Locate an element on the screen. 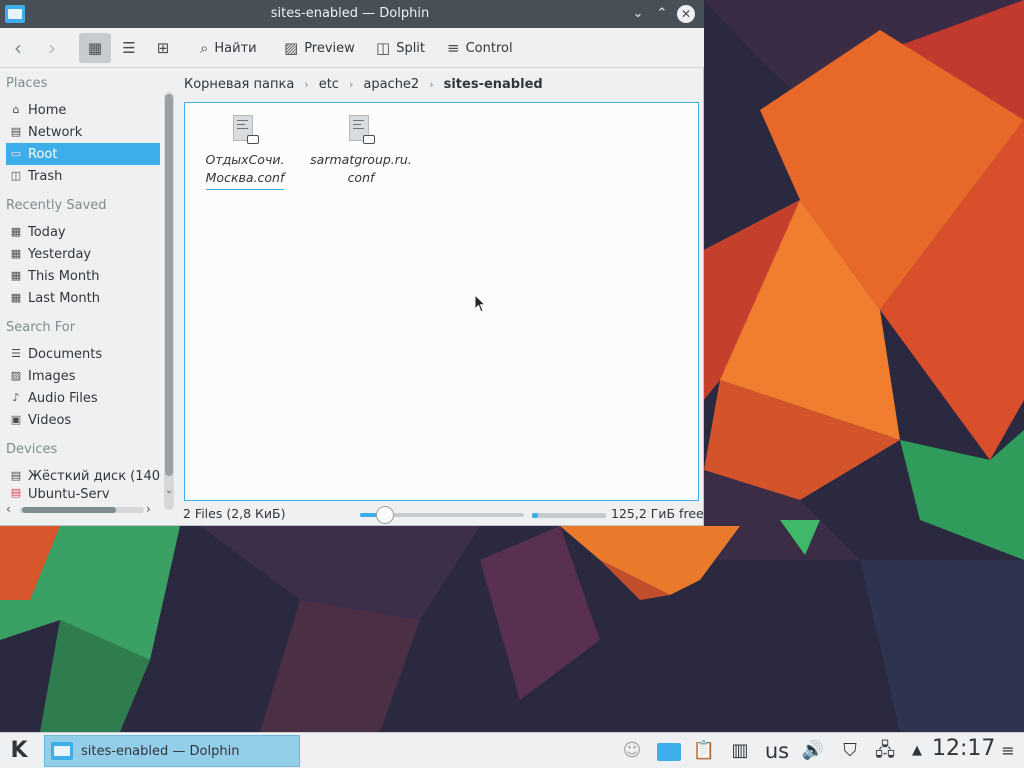 The image size is (1024, 768). compact-view-icon: ☰ is located at coordinates (129, 48).